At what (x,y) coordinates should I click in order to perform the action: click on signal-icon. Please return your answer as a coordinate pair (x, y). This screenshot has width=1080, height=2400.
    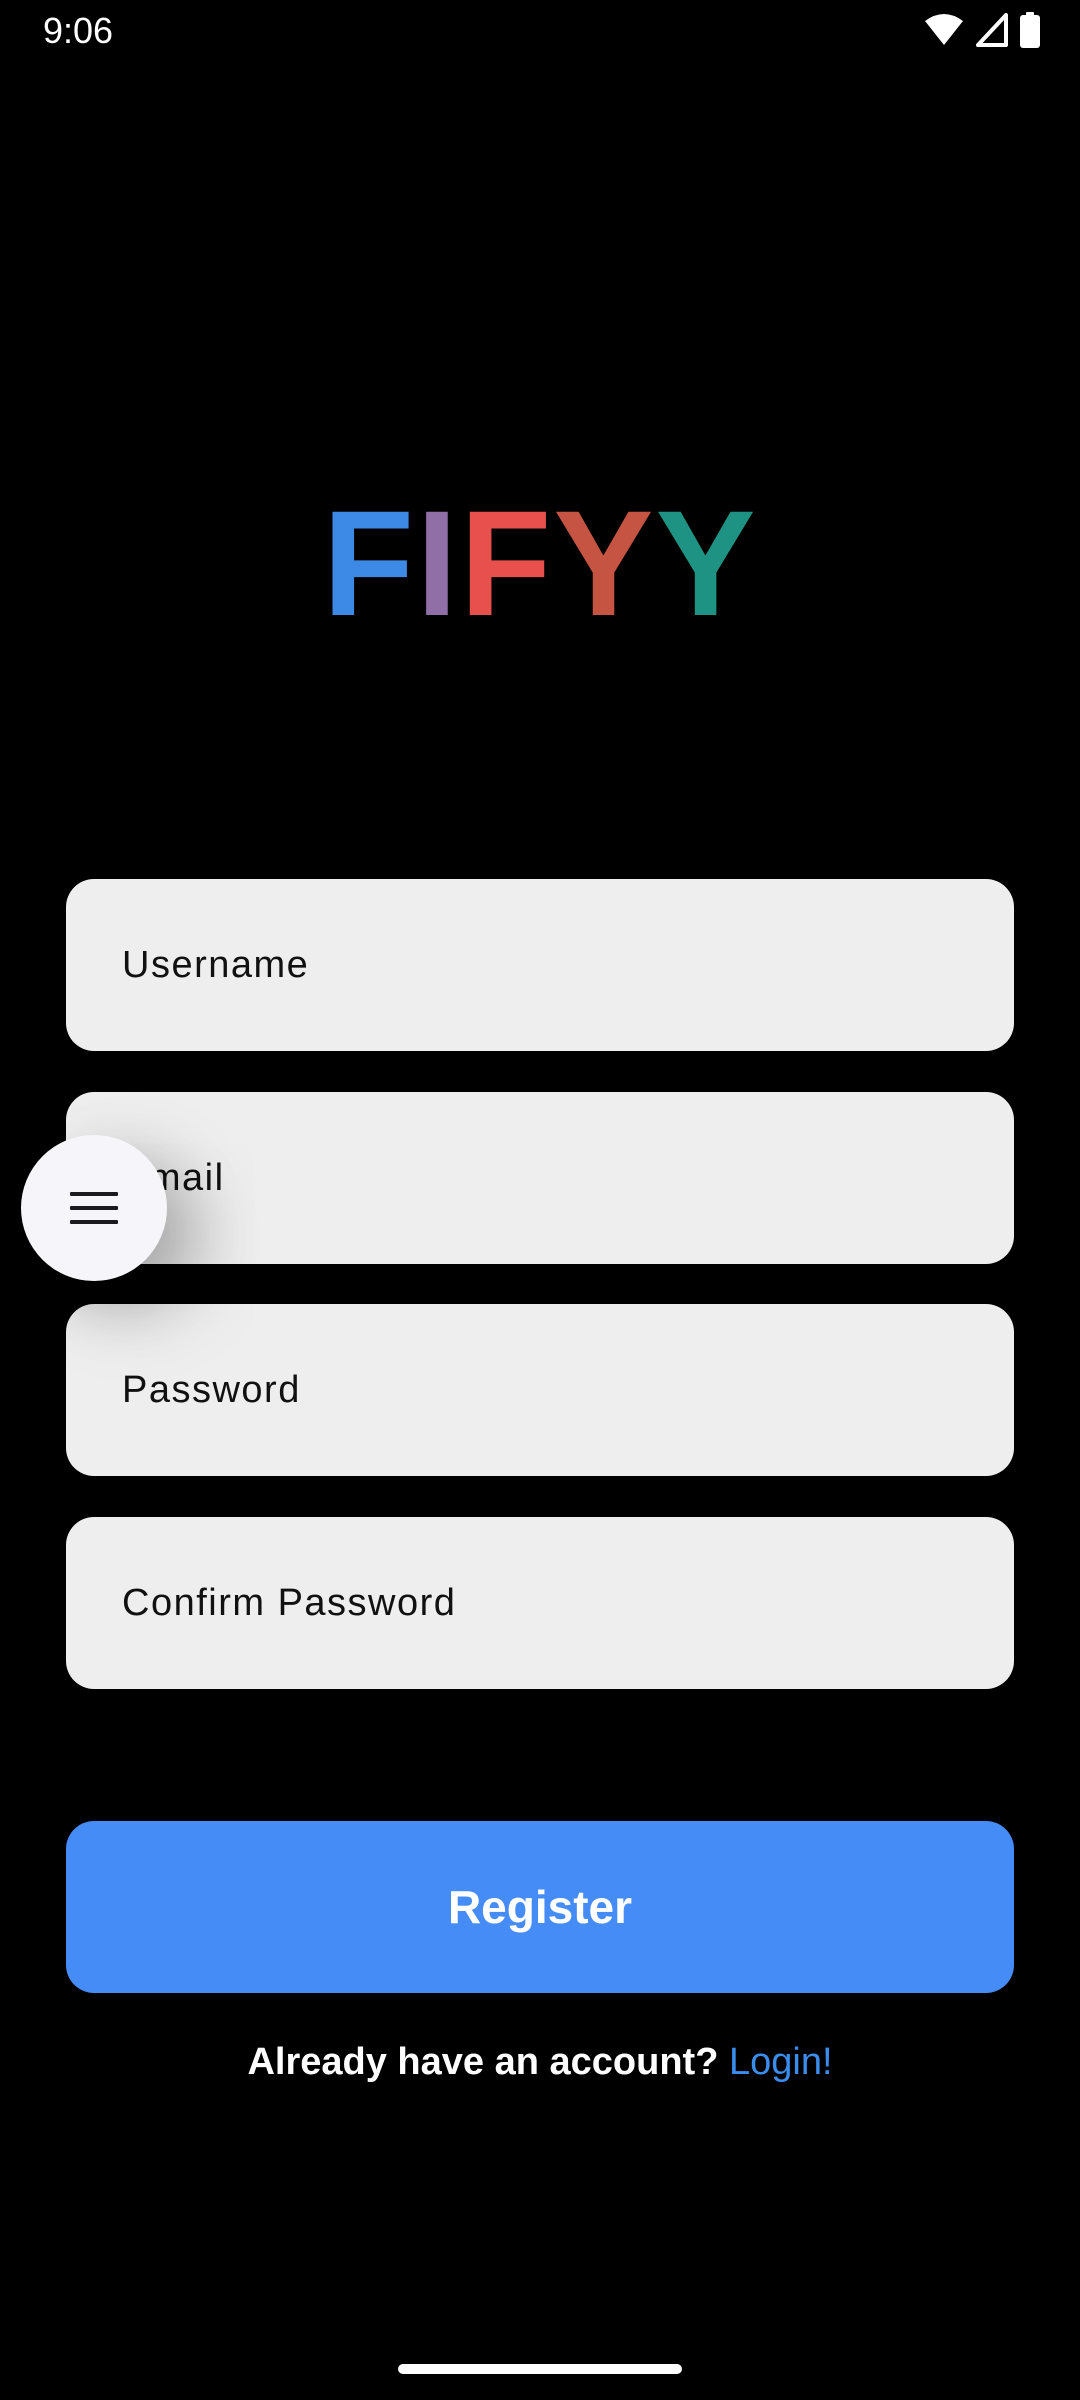
    Looking at the image, I should click on (992, 30).